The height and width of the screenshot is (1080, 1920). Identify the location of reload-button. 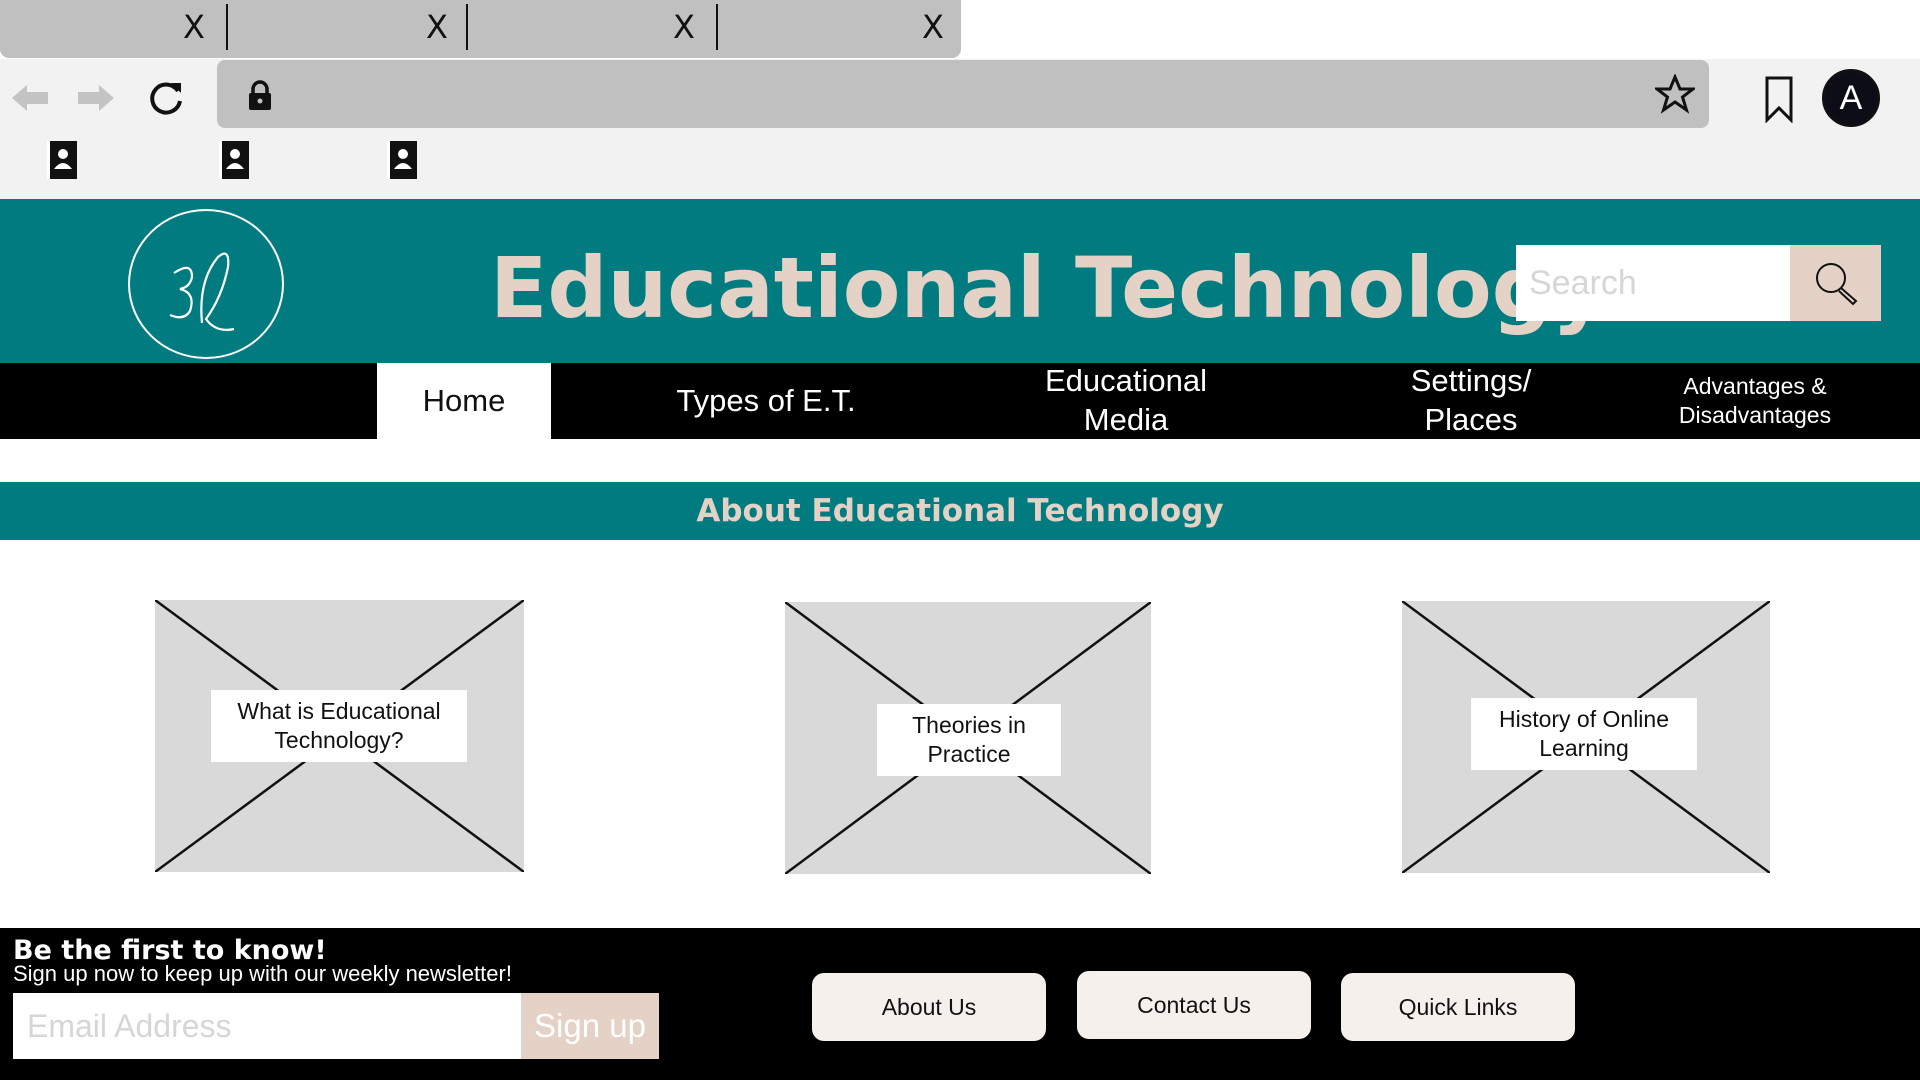
(166, 98).